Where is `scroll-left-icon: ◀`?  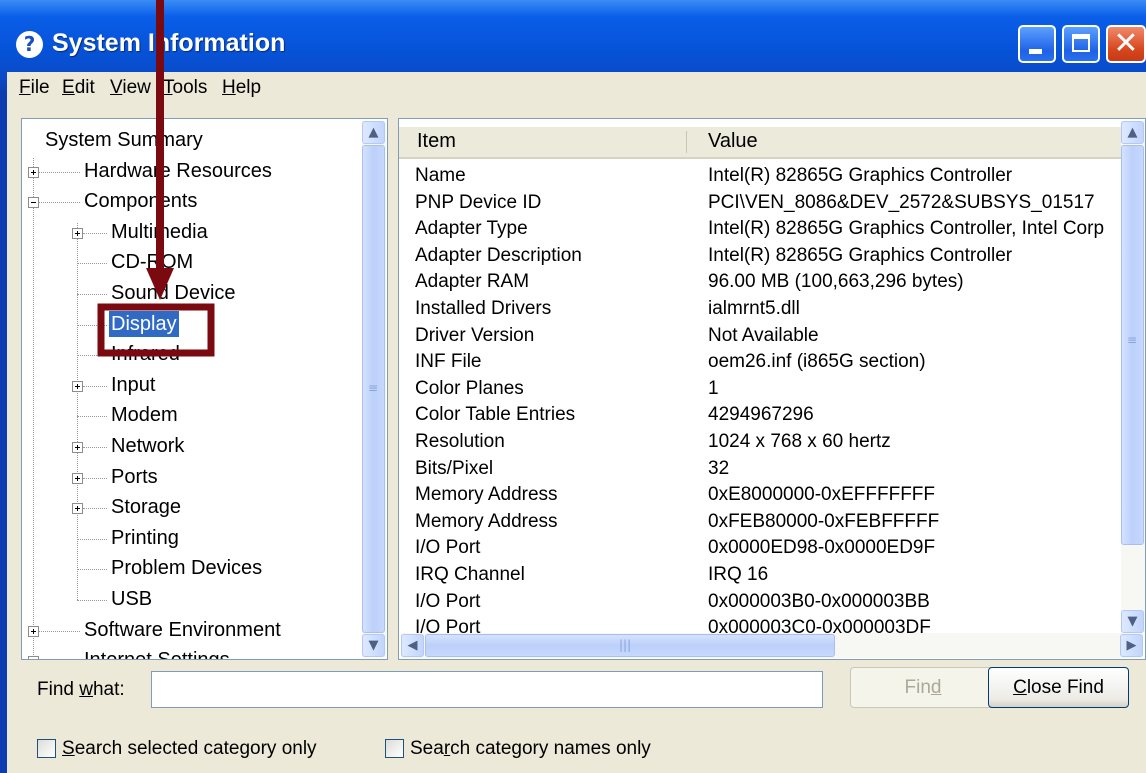
scroll-left-icon: ◀ is located at coordinates (412, 645).